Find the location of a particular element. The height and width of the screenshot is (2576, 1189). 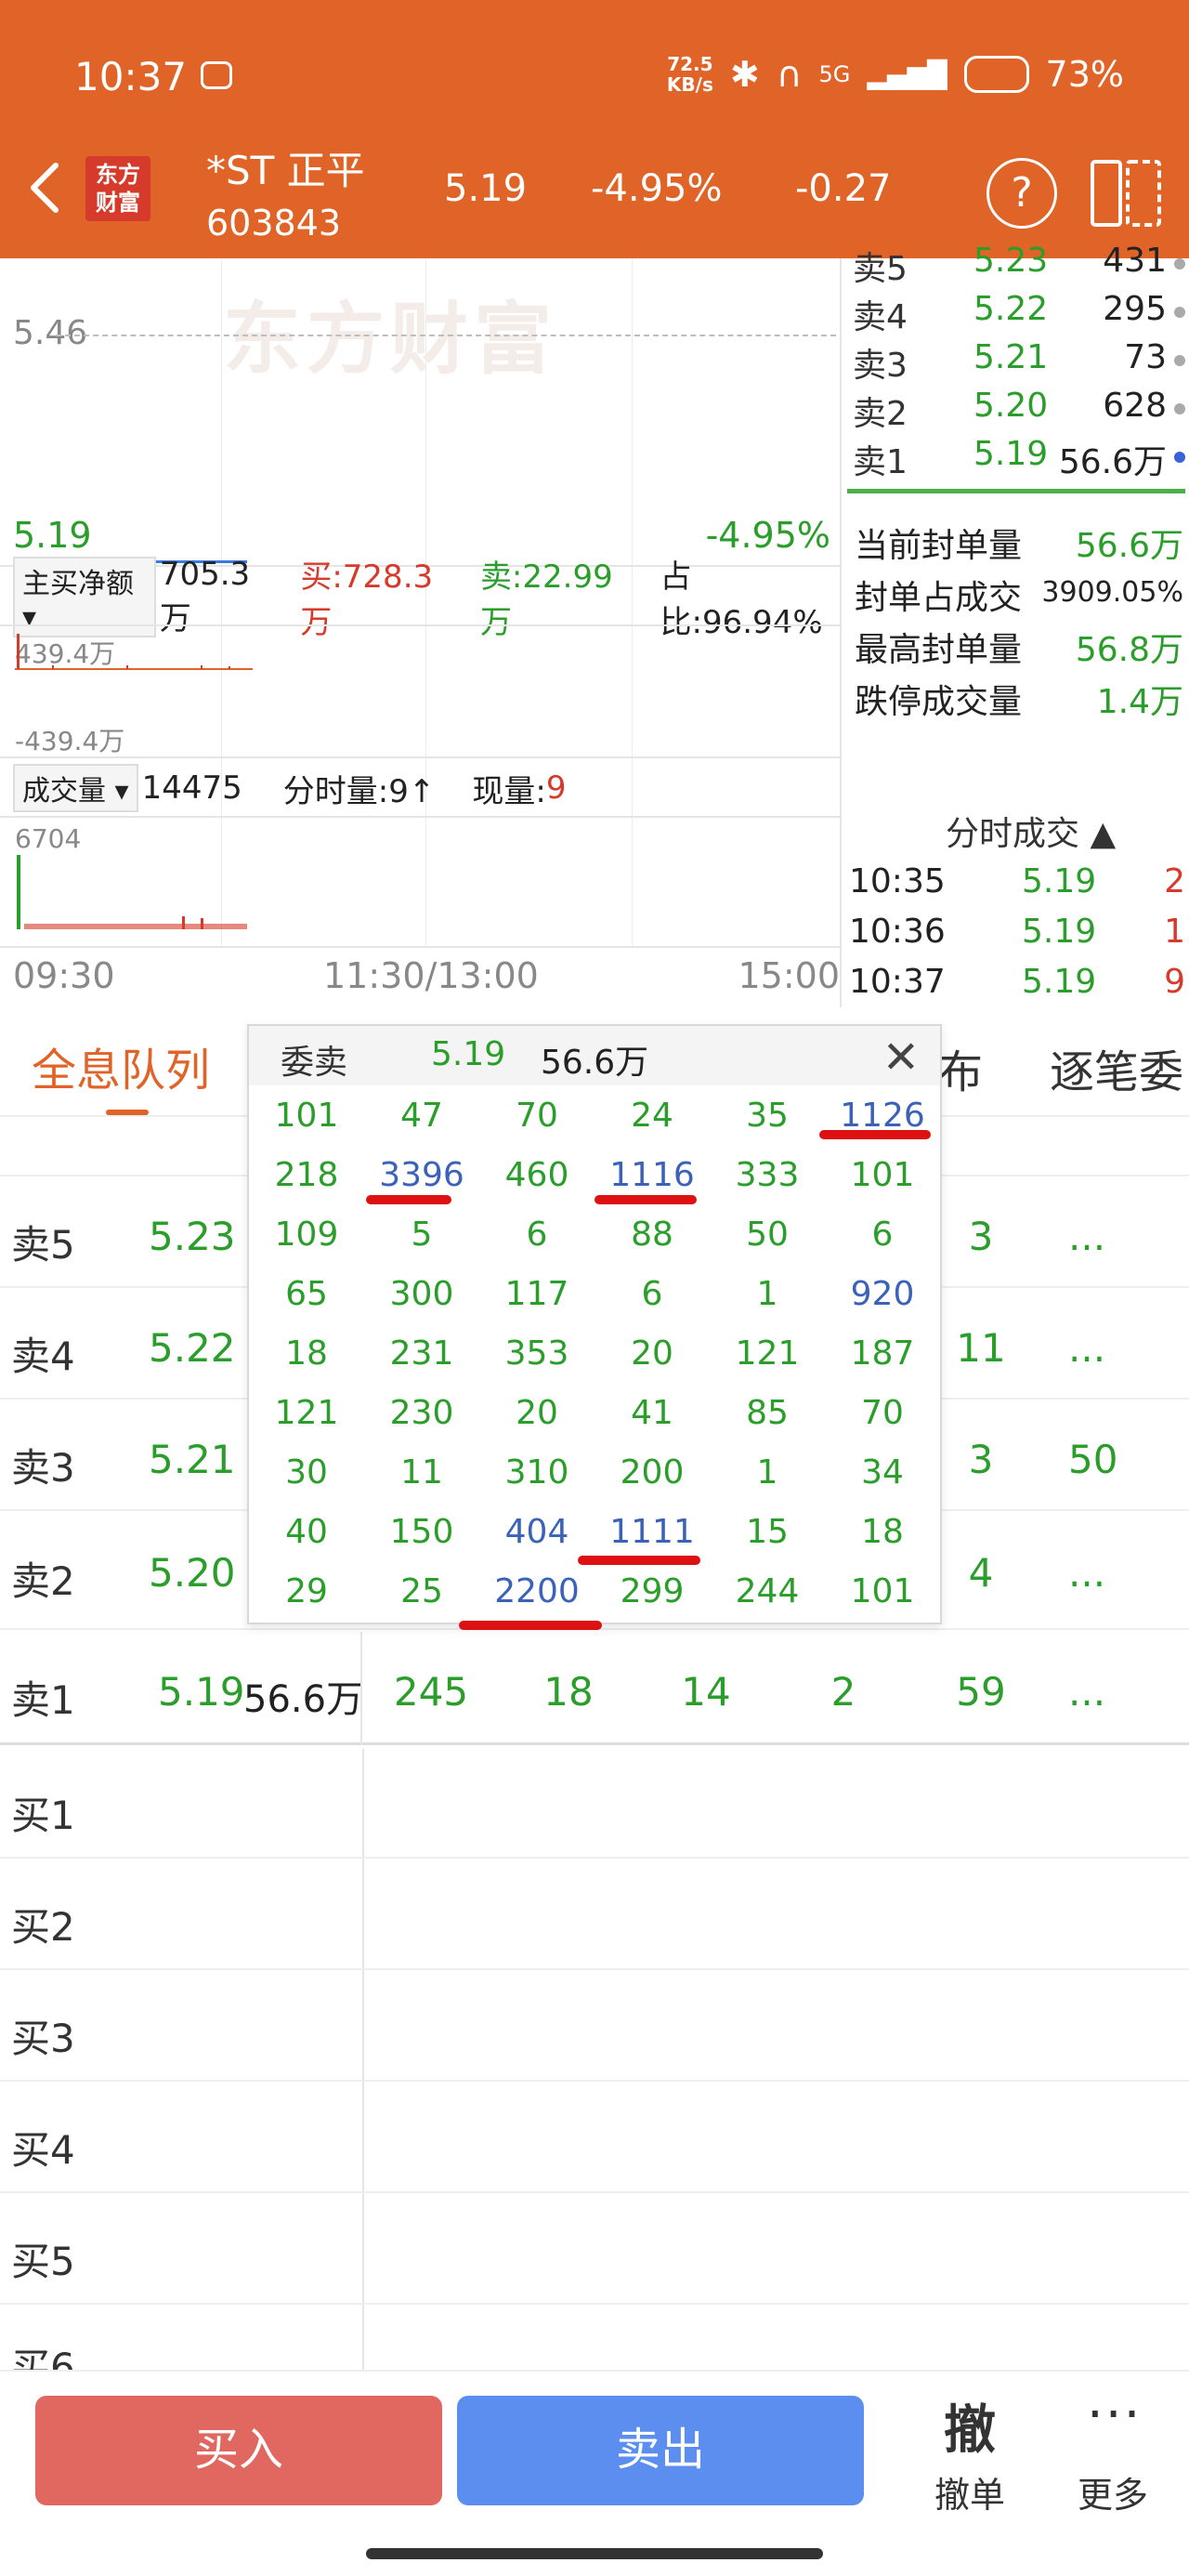

logo-line1: 东方 is located at coordinates (118, 175).